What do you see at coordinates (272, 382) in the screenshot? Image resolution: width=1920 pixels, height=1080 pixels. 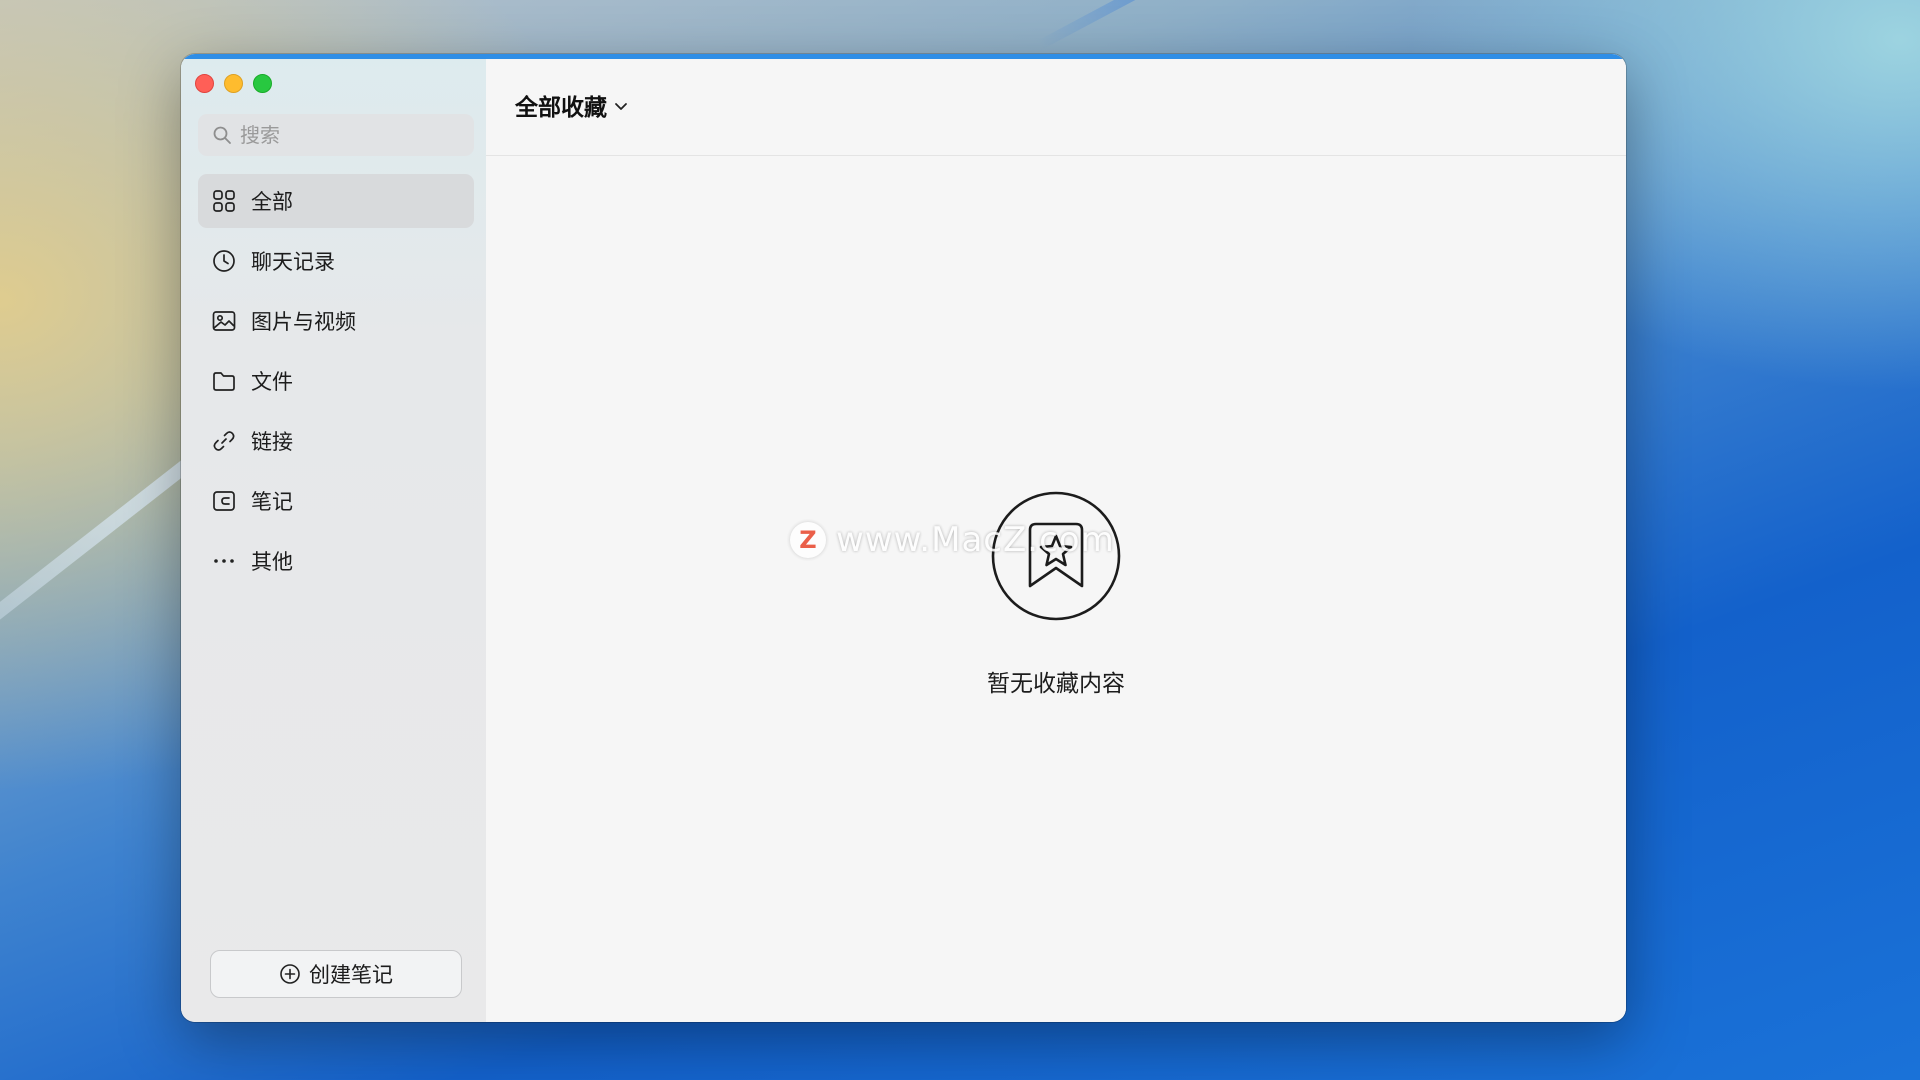 I see `sidebar-item-label: 文件` at bounding box center [272, 382].